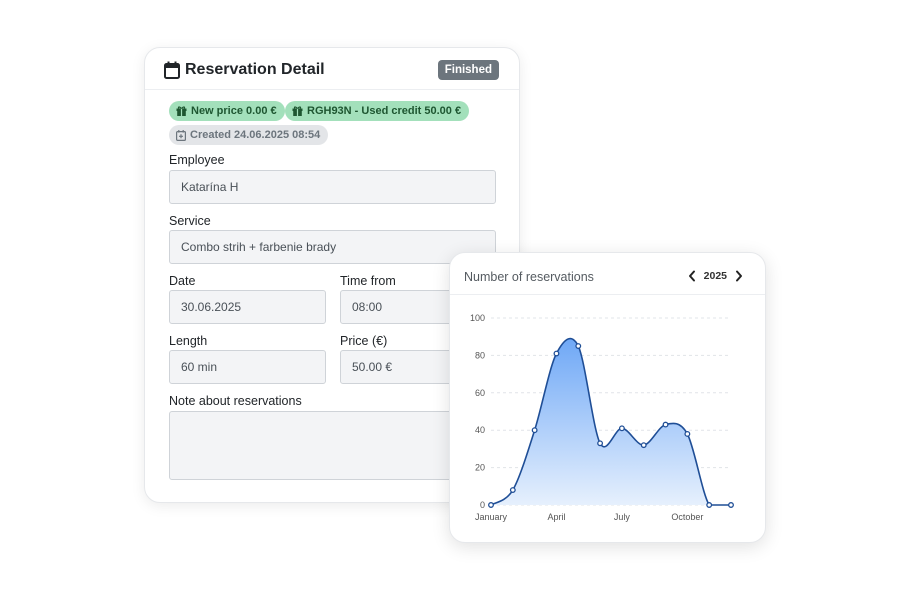  I want to click on credit-tag: RGH93N - Used credit 50.00 €, so click(377, 111).